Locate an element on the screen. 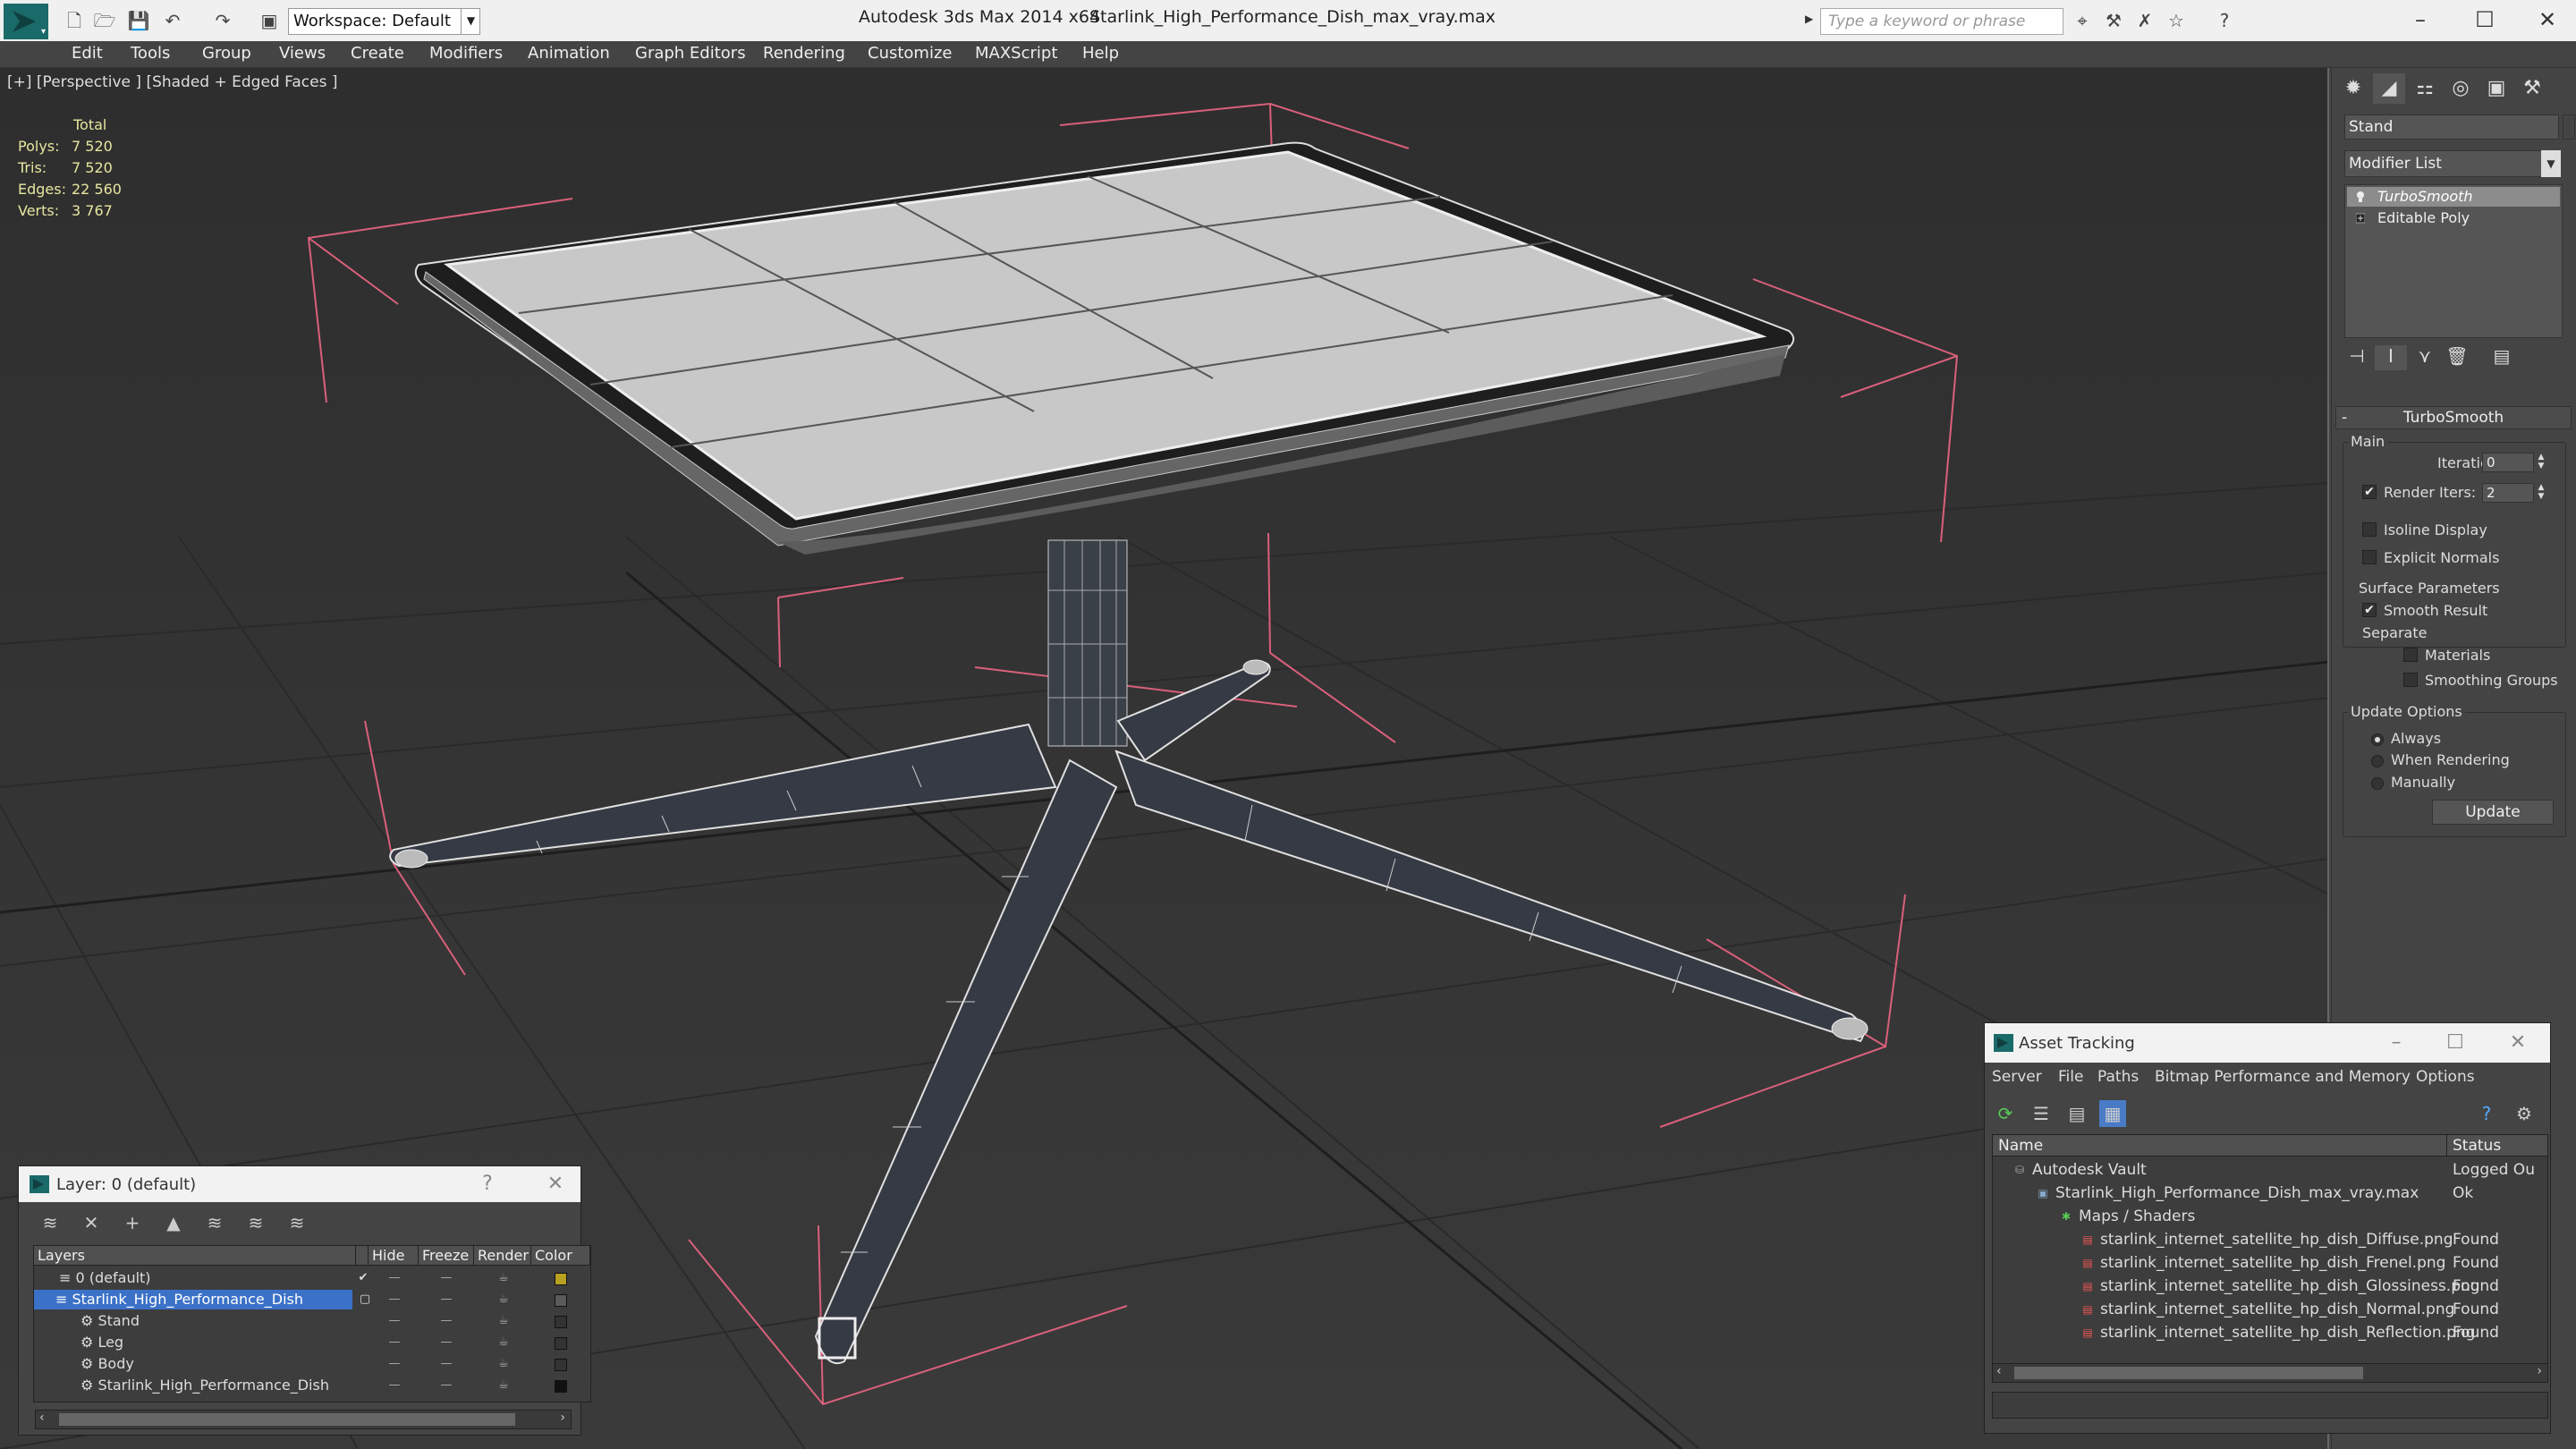  table-row: ≡ Starlink_High_Performance_Dish ▢ — — ☕ is located at coordinates (312, 1299).